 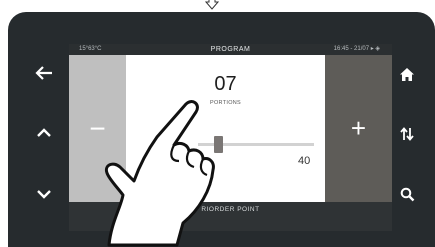 I want to click on home-button, so click(x=407, y=74).